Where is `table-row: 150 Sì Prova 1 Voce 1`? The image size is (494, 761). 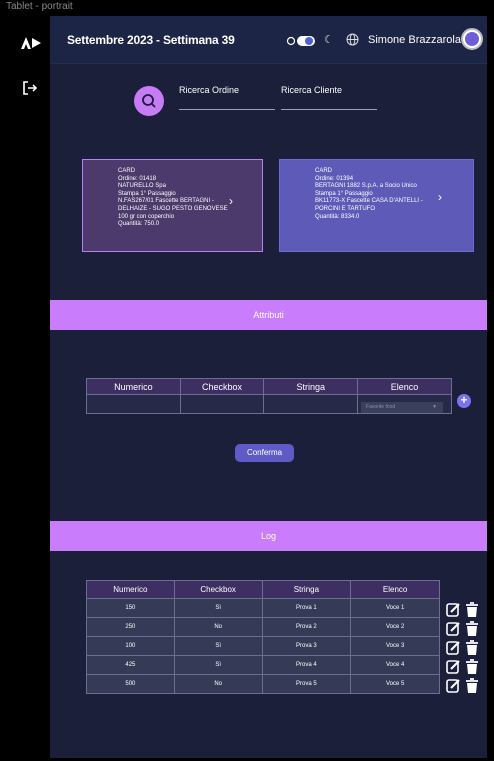 table-row: 150 Sì Prova 1 Voce 1 is located at coordinates (263, 608).